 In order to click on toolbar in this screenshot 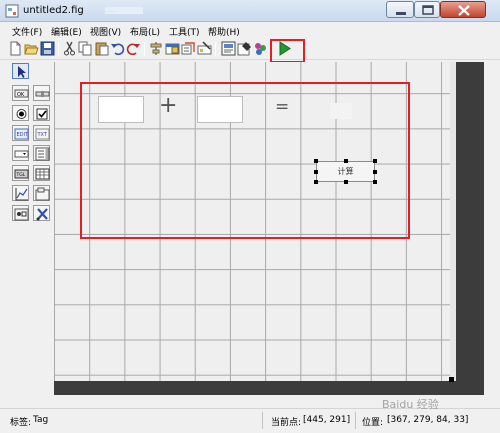, I will do `click(250, 49)`.